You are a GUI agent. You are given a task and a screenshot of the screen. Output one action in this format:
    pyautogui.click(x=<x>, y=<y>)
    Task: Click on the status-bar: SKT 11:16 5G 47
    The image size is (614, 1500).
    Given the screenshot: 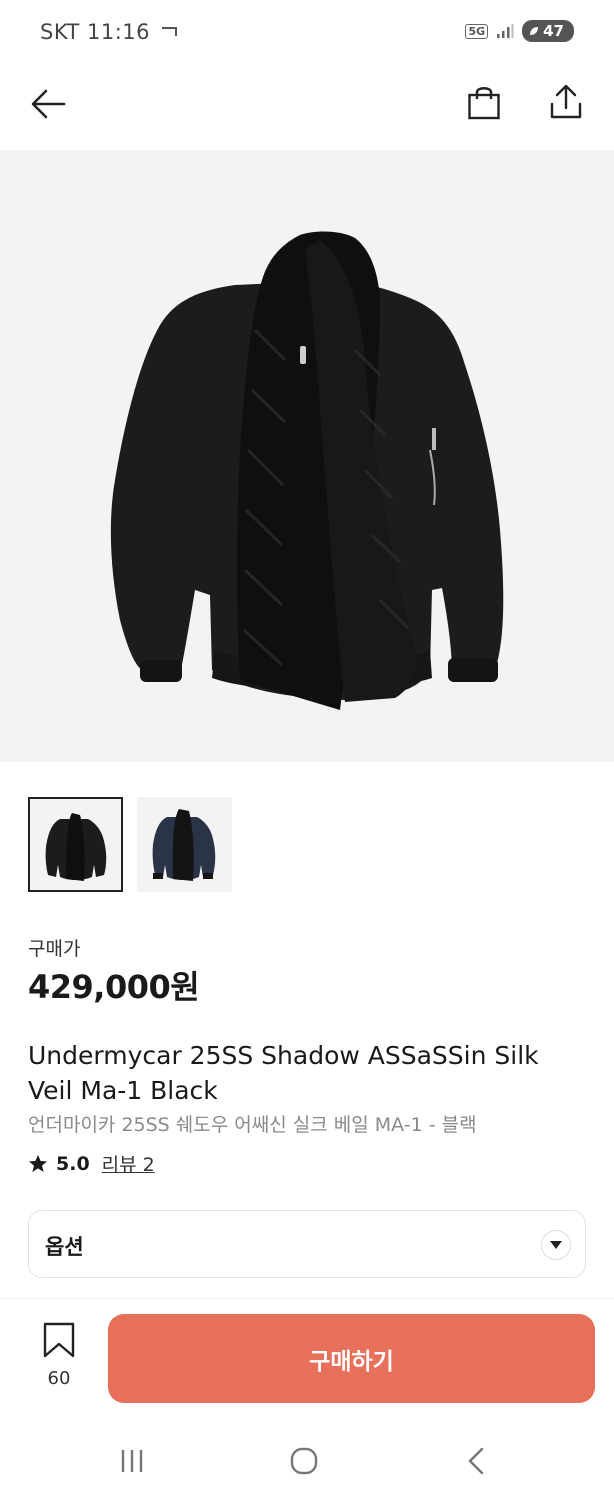 What is the action you would take?
    pyautogui.click(x=307, y=32)
    